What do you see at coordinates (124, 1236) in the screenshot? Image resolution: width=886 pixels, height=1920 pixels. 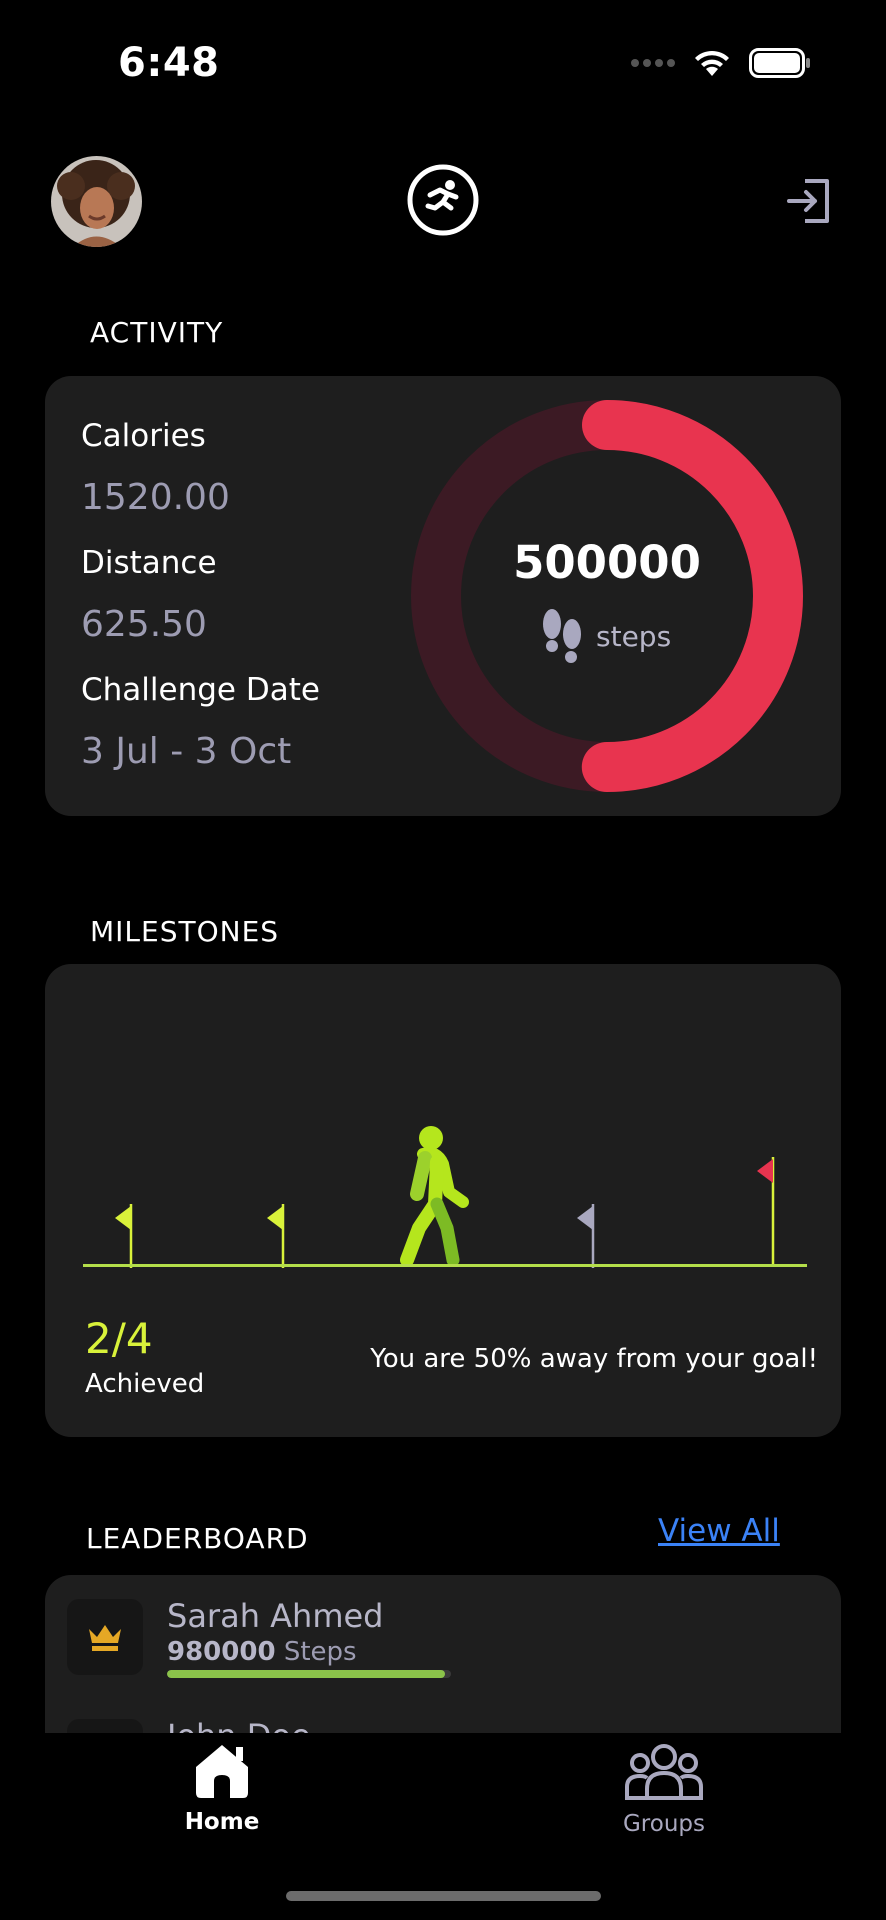 I see `milestone-flag-1-icon` at bounding box center [124, 1236].